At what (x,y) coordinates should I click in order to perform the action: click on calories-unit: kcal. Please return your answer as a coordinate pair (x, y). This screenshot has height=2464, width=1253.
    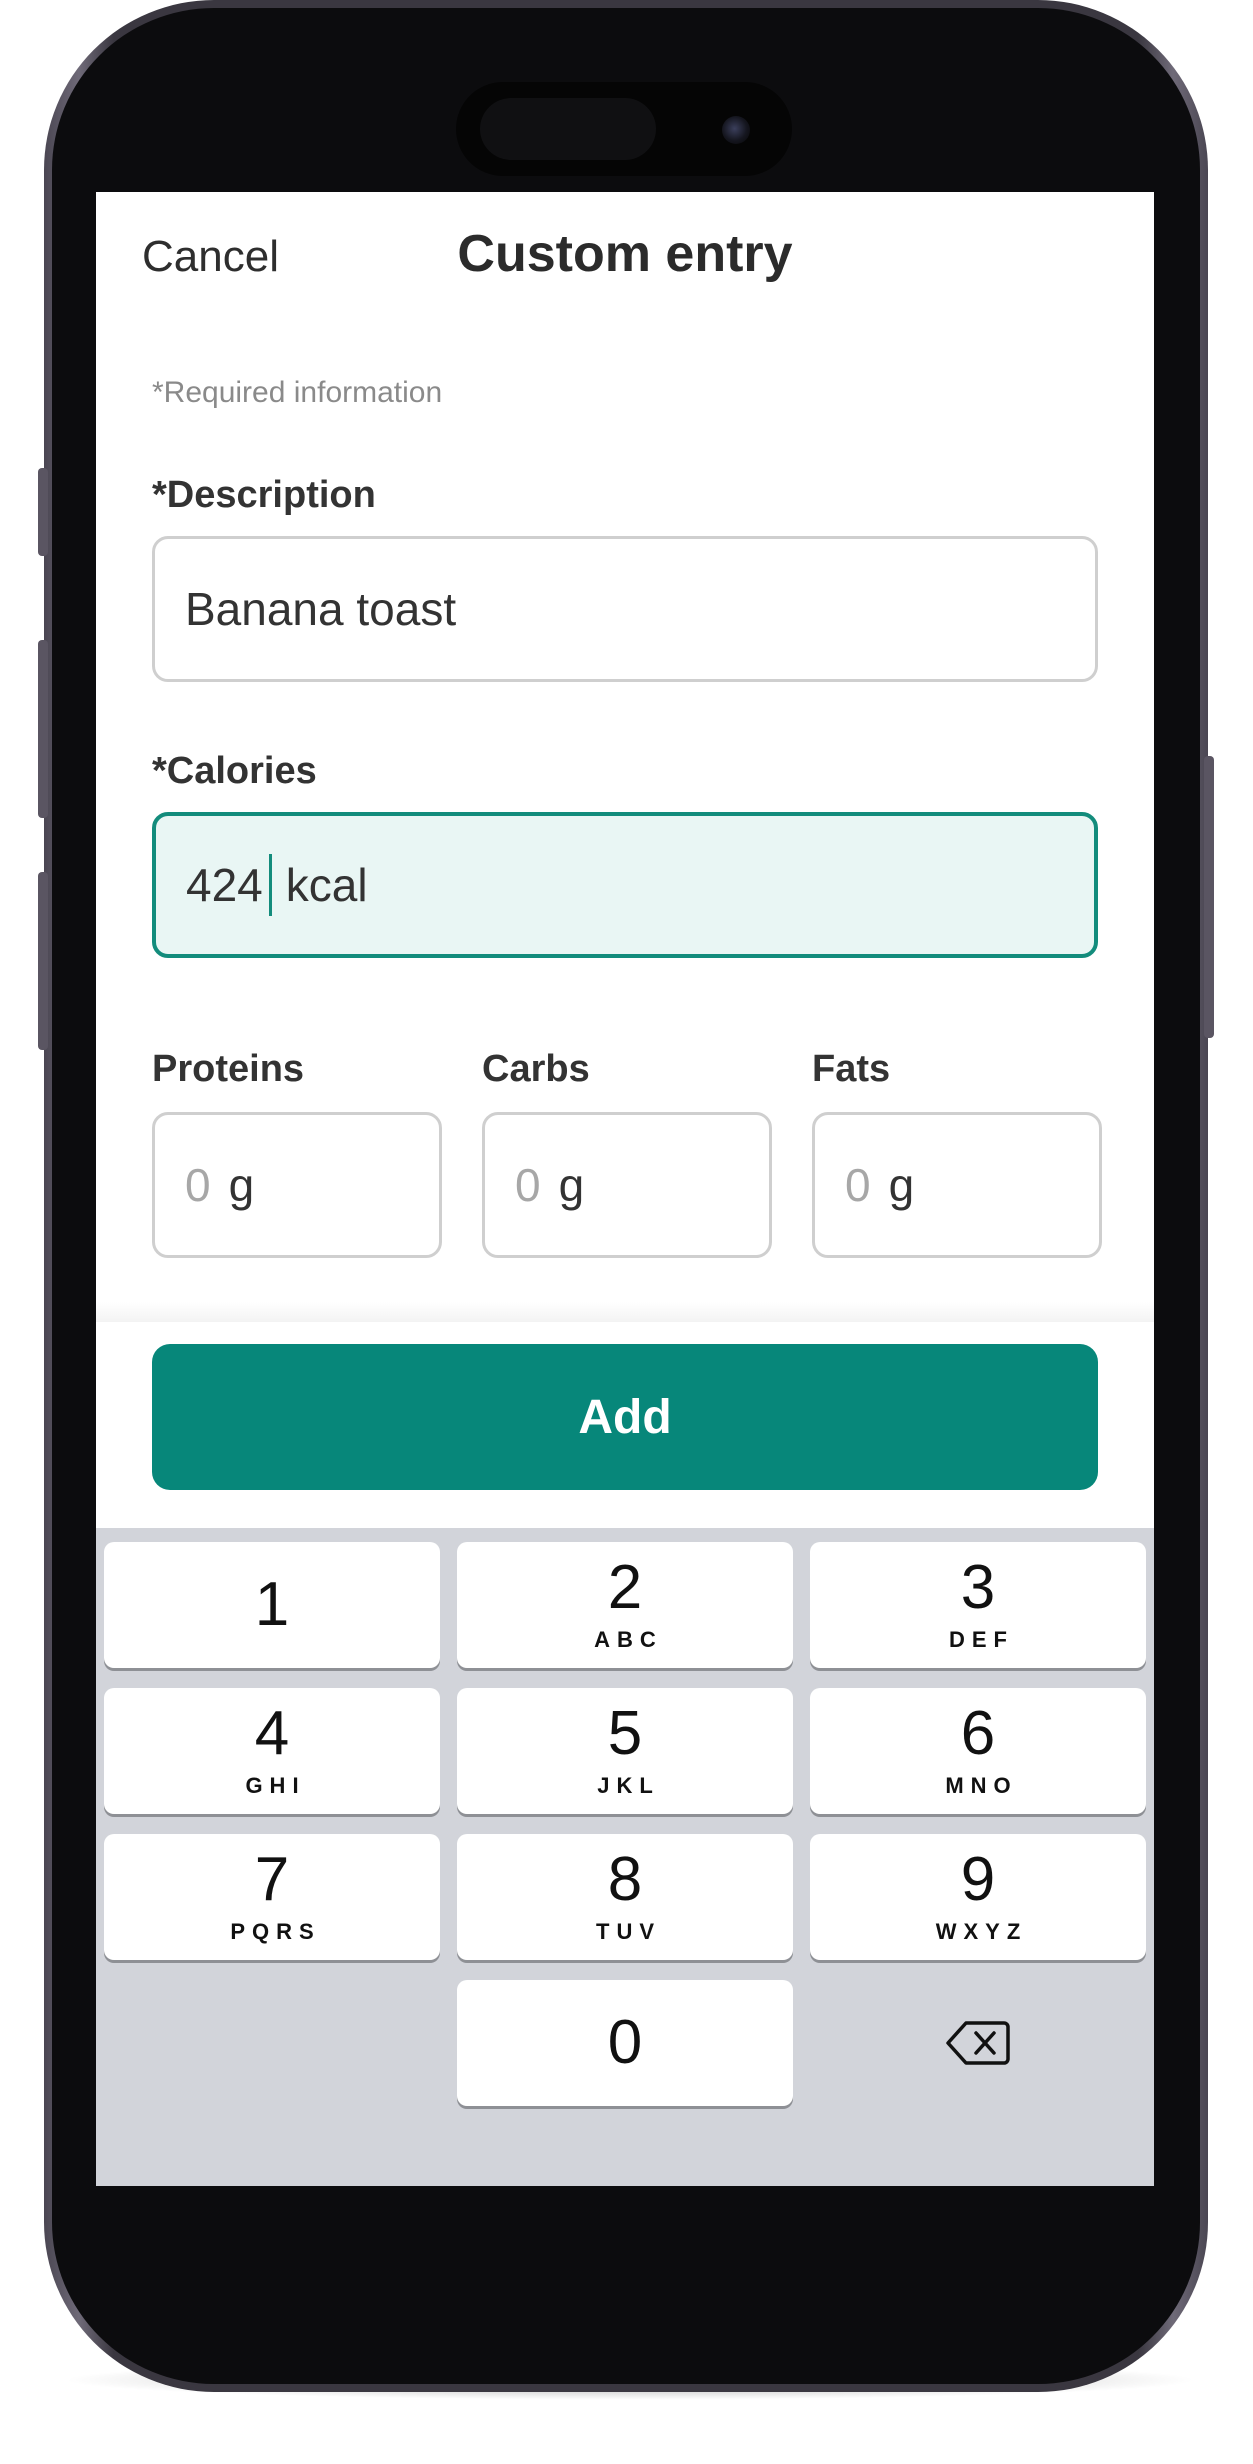
    Looking at the image, I should click on (326, 885).